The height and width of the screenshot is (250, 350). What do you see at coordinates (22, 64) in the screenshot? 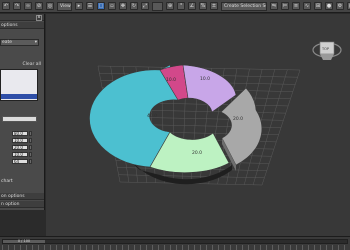
I see `clear-row: Clear all` at bounding box center [22, 64].